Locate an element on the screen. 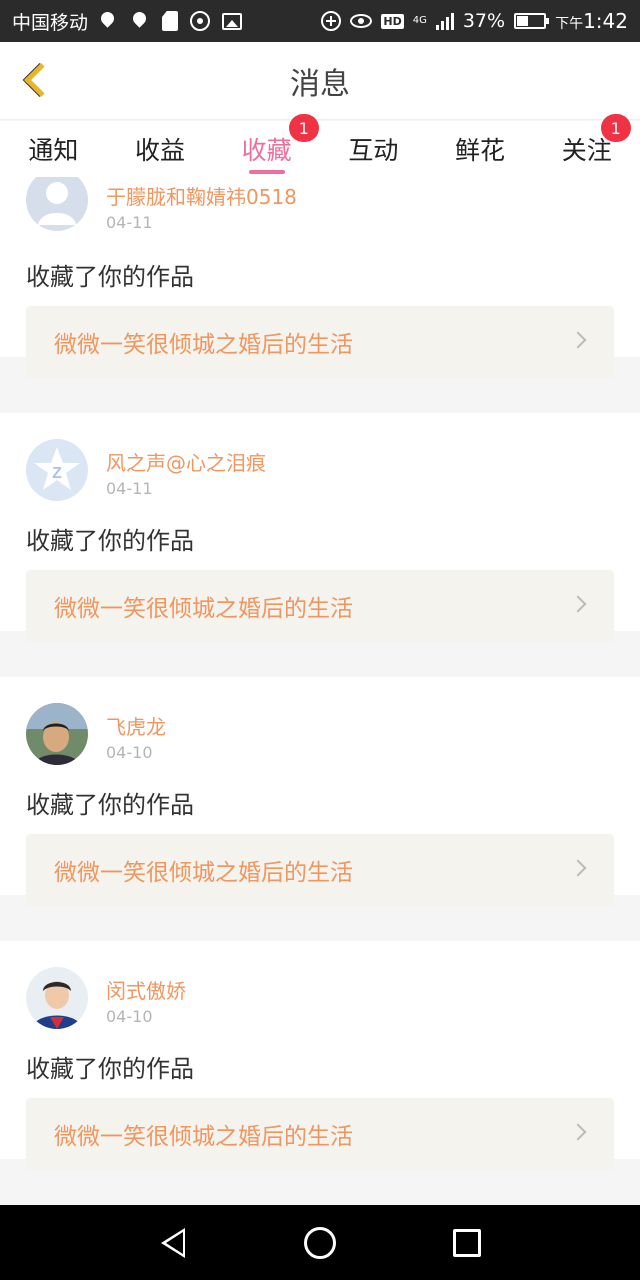  message-tabs: 通知 收益 收藏 1 互动 鲜花 关注 1 is located at coordinates (320, 145).